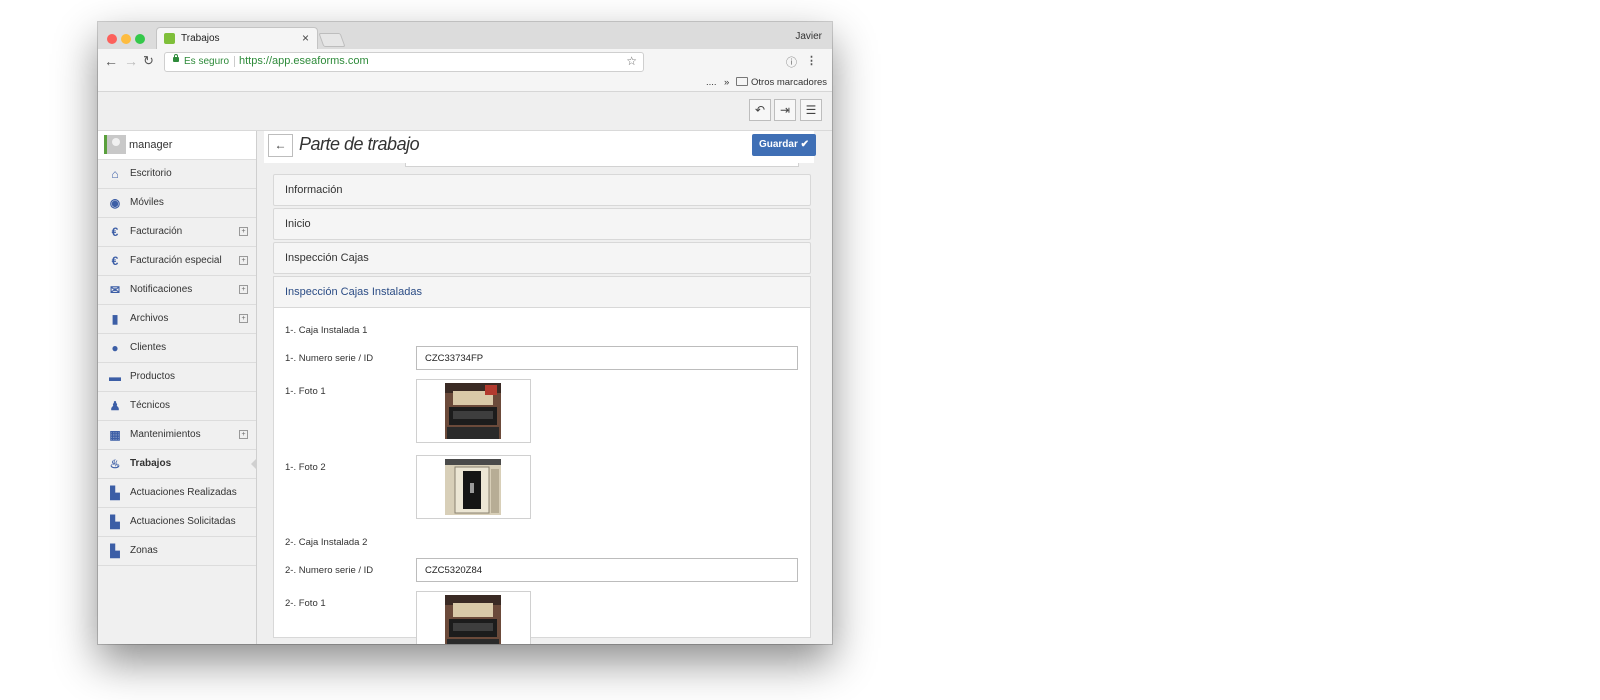  Describe the element at coordinates (304, 61) in the screenshot. I see `url-text: https://app.eseaforms.com` at that location.